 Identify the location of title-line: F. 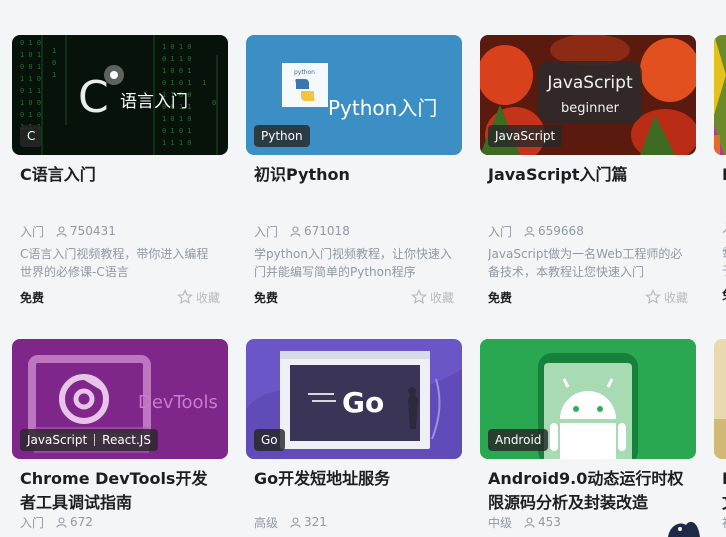
(724, 479).